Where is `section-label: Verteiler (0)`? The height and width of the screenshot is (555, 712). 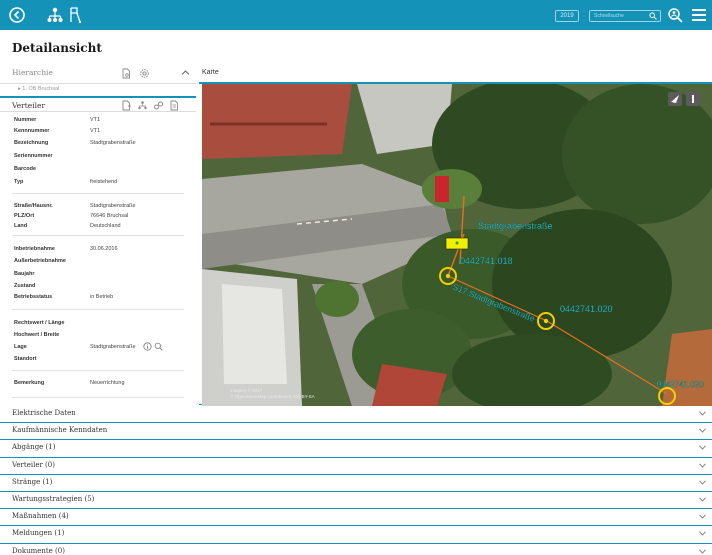
section-label: Verteiler (0) is located at coordinates (33, 464).